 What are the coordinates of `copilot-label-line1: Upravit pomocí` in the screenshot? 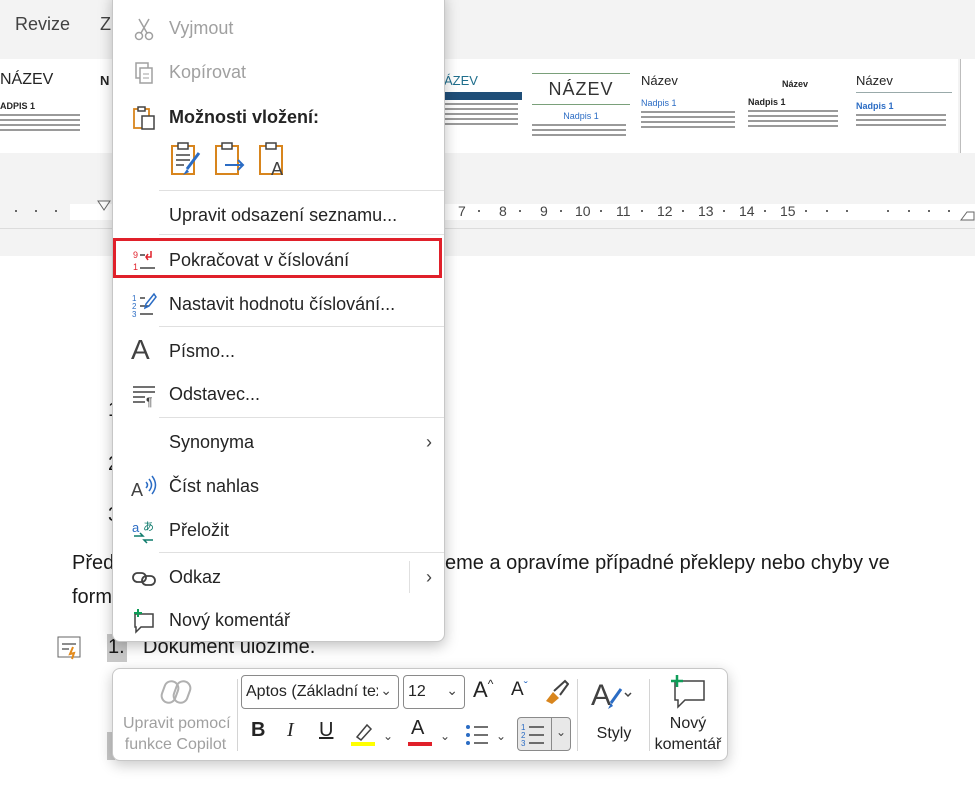 It's located at (177, 723).